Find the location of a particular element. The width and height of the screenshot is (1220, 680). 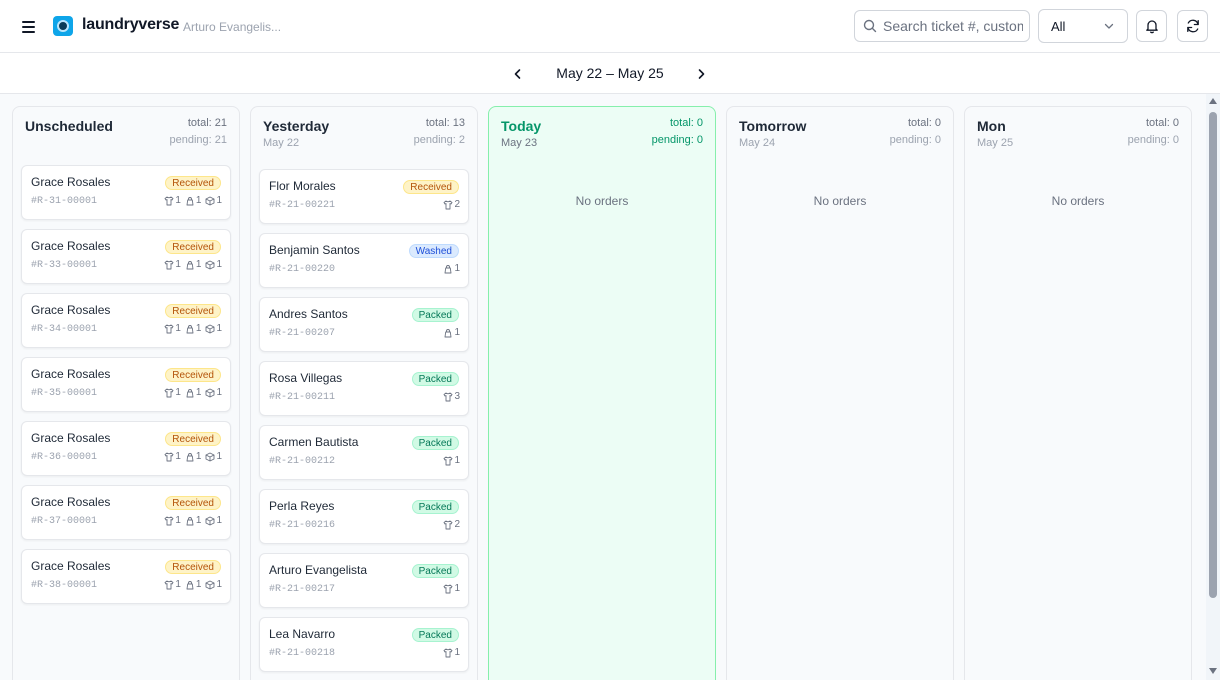

search-box is located at coordinates (942, 26).